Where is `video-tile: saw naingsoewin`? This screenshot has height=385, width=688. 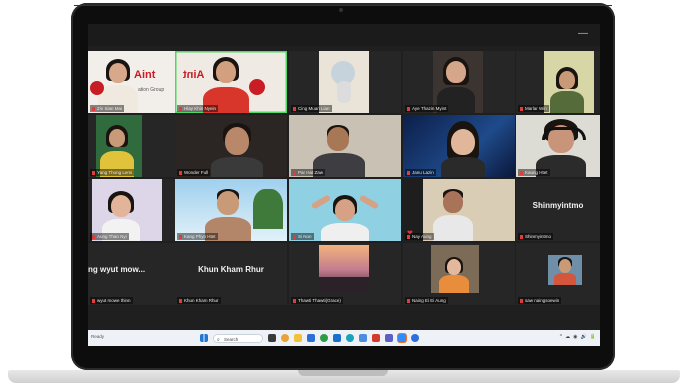
video-tile: saw naingsoewin is located at coordinates (558, 274).